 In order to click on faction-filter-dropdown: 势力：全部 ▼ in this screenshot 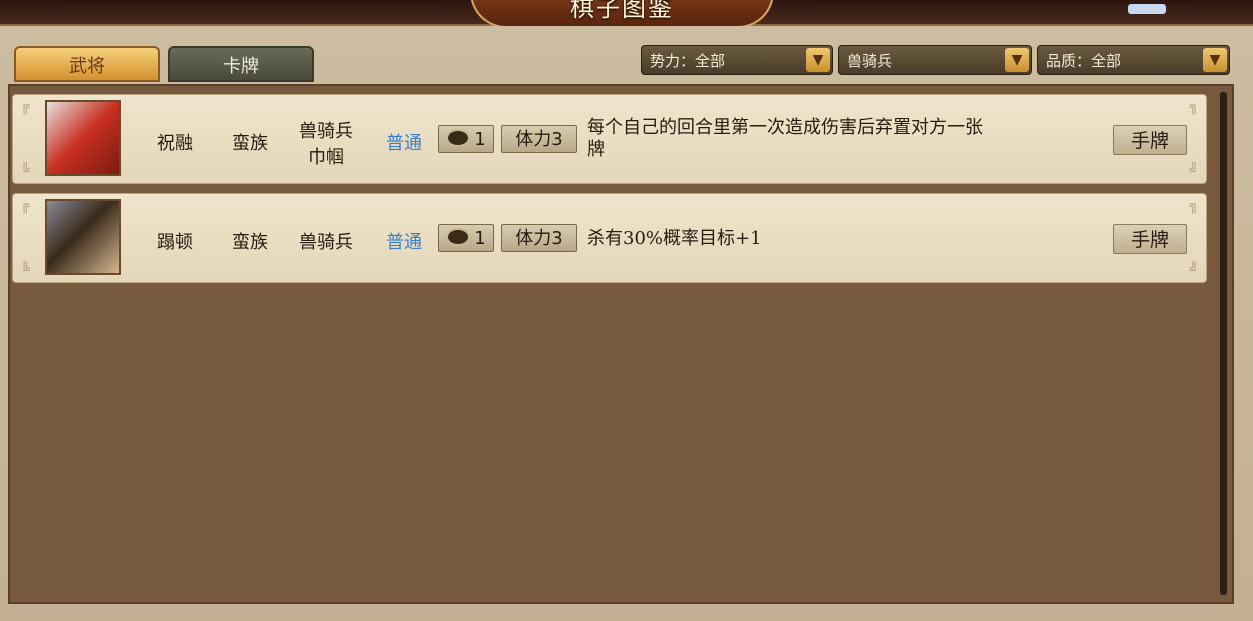, I will do `click(737, 60)`.